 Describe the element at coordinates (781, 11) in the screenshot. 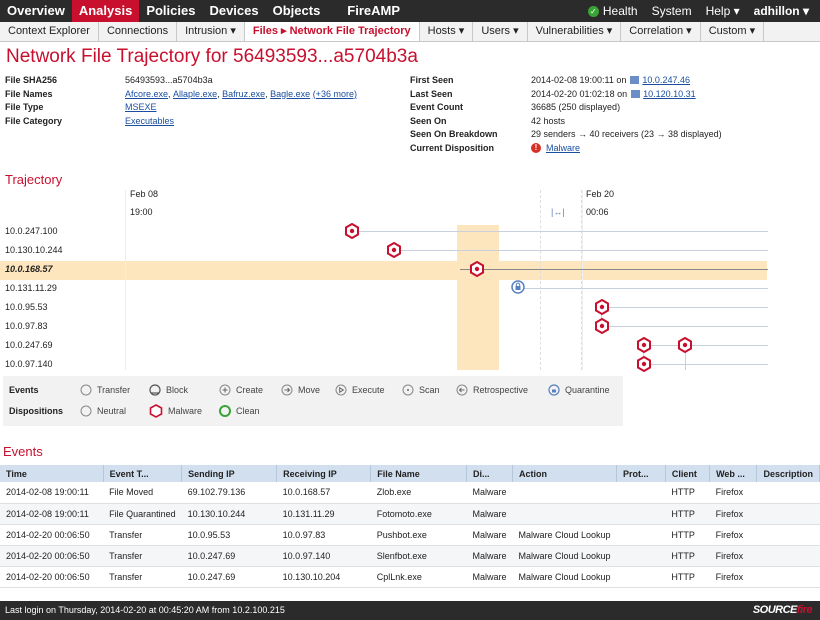

I see `user-menu: adhillon ▾` at that location.